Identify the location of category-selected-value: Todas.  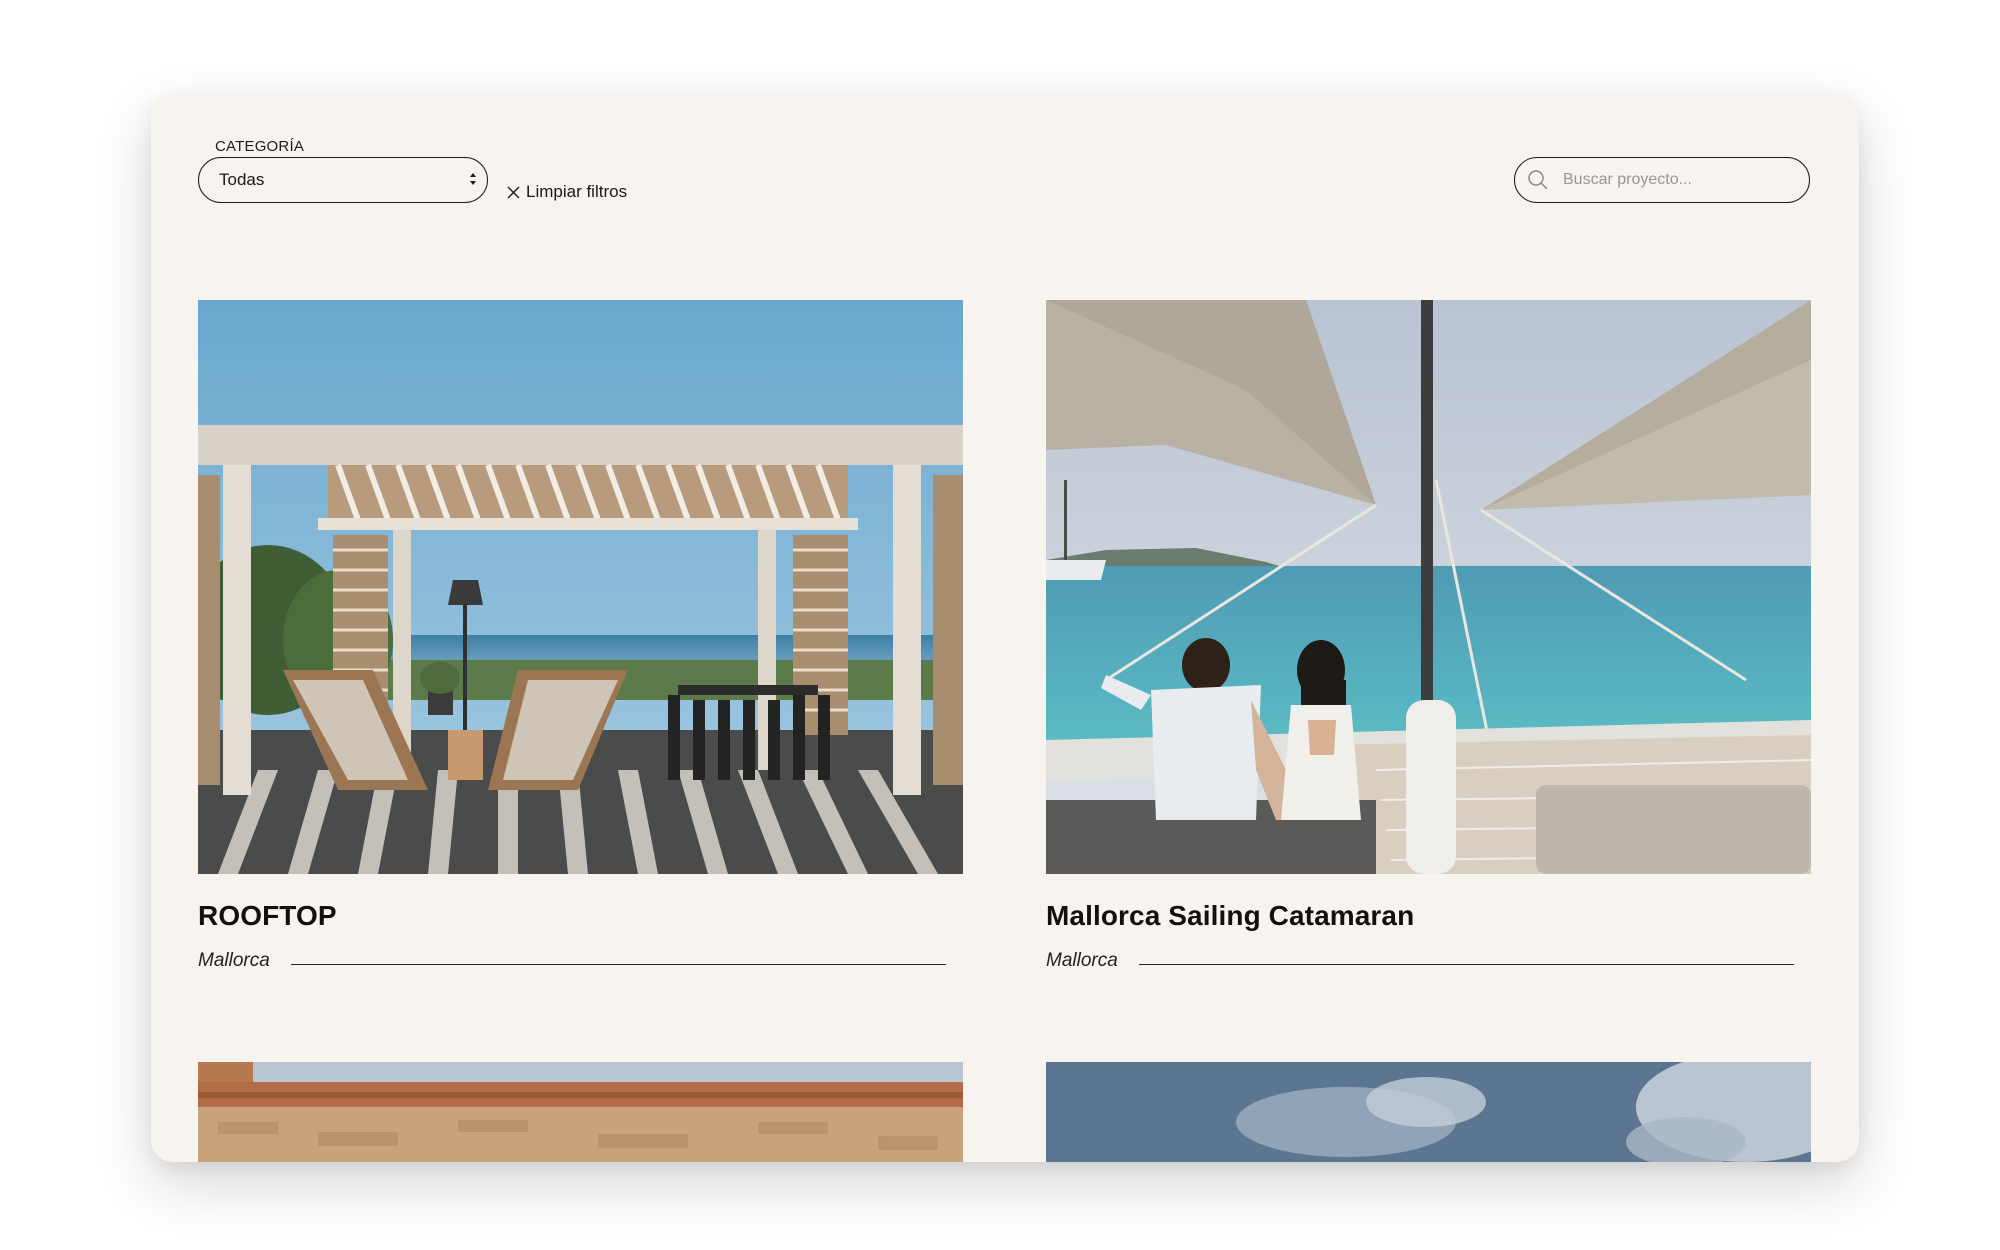
(242, 179).